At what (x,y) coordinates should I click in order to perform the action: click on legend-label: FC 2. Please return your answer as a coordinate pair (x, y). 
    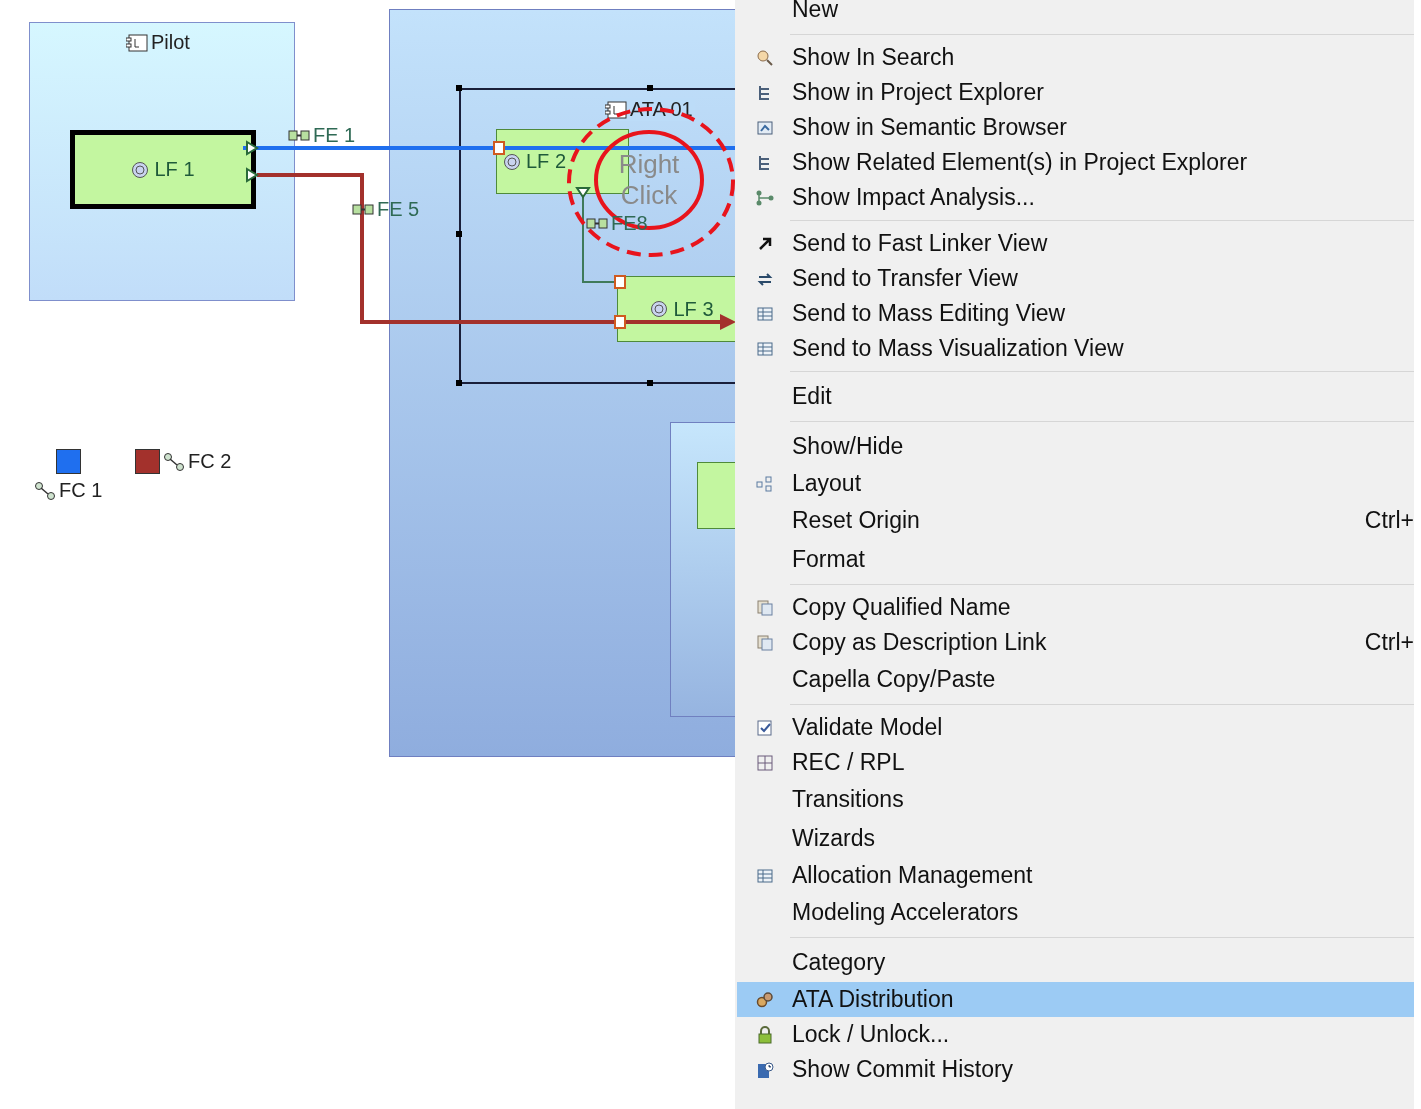
    Looking at the image, I should click on (197, 461).